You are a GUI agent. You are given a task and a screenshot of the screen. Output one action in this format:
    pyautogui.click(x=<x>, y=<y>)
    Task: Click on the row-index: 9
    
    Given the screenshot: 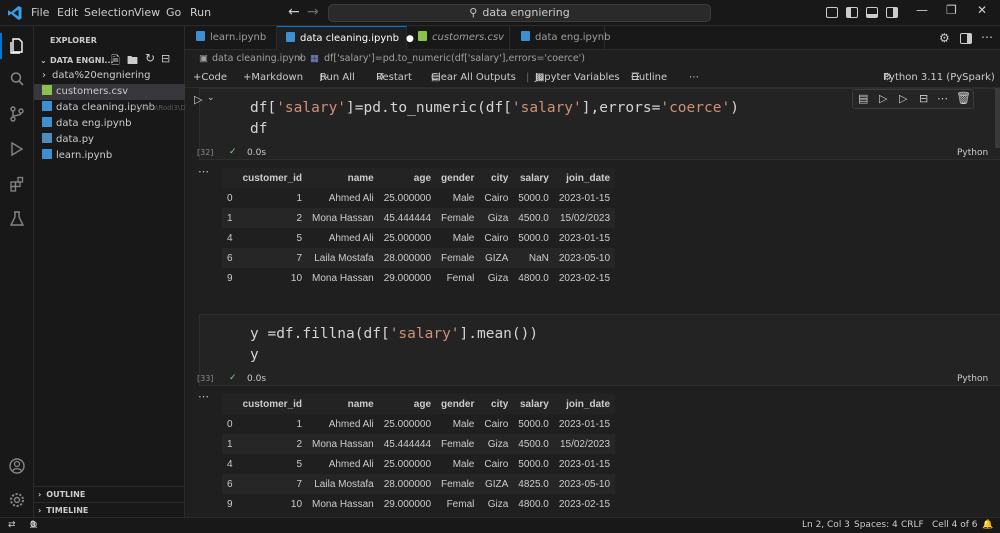 What is the action you would take?
    pyautogui.click(x=230, y=504)
    